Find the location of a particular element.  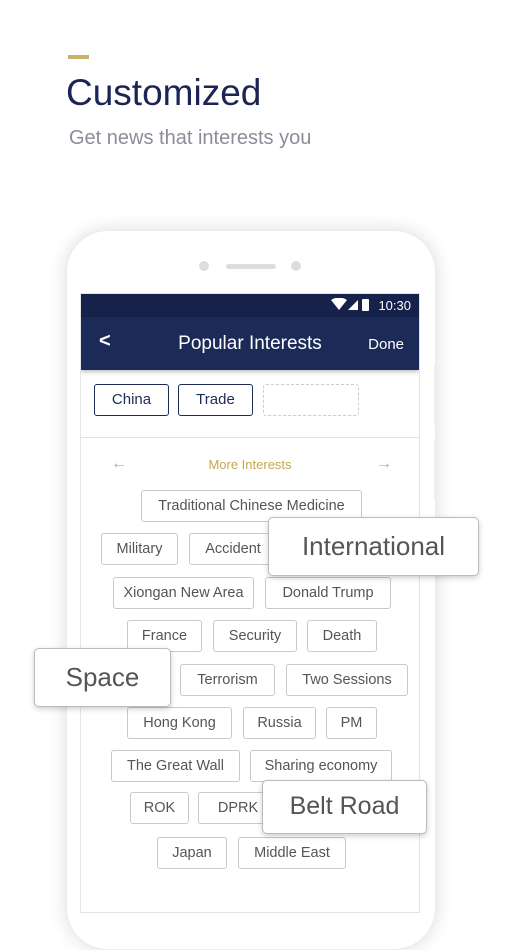

app-bar: < Popular Interests Done is located at coordinates (250, 343).